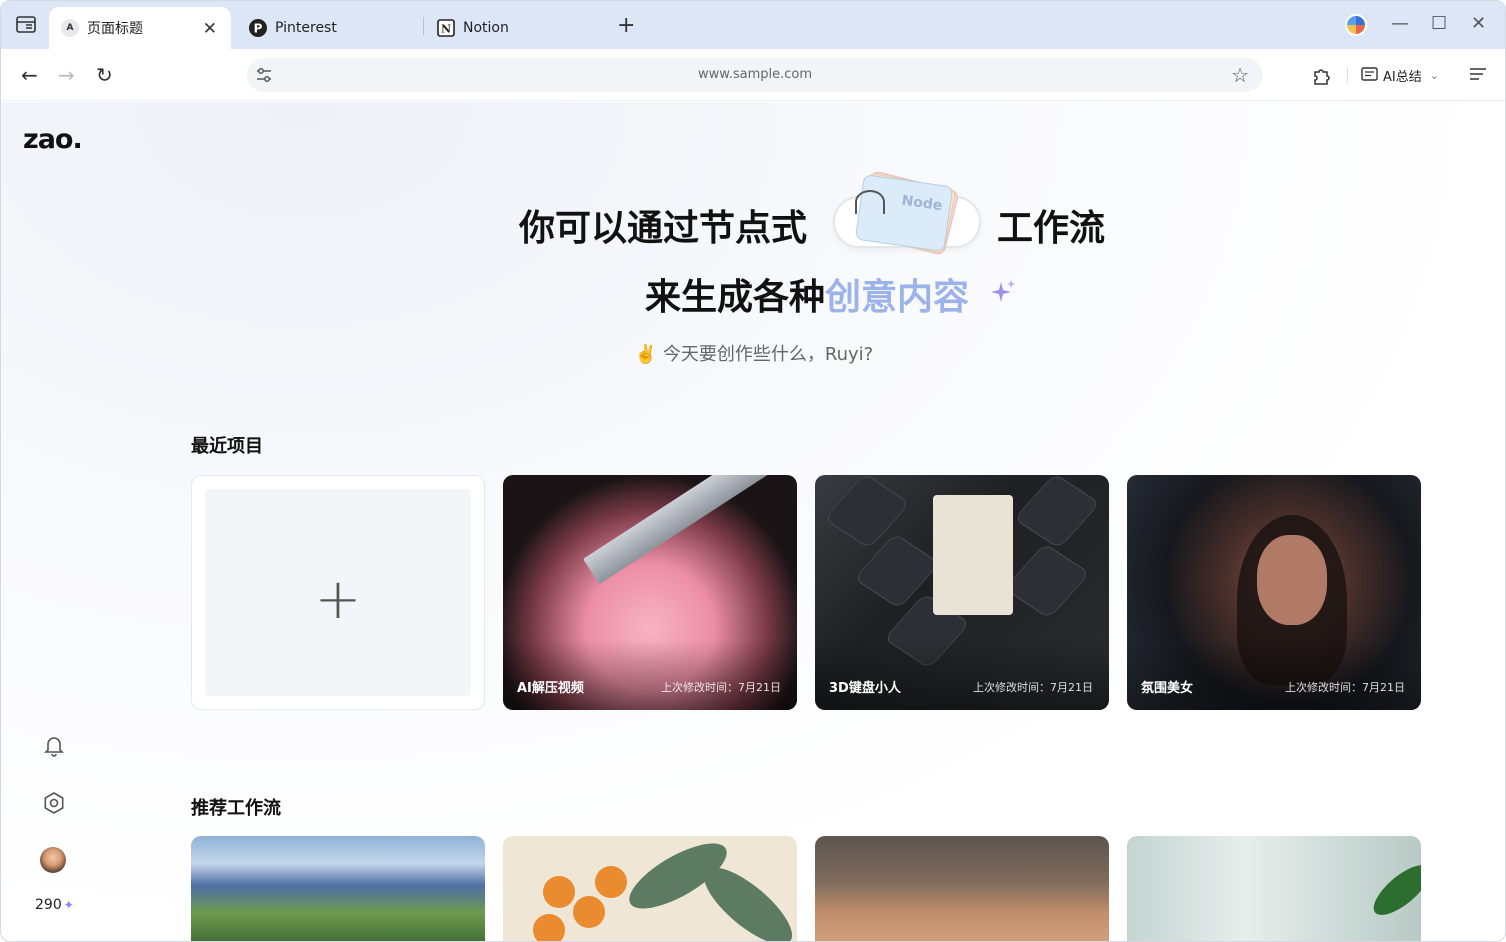  I want to click on ai-summary-icon, so click(1369, 74).